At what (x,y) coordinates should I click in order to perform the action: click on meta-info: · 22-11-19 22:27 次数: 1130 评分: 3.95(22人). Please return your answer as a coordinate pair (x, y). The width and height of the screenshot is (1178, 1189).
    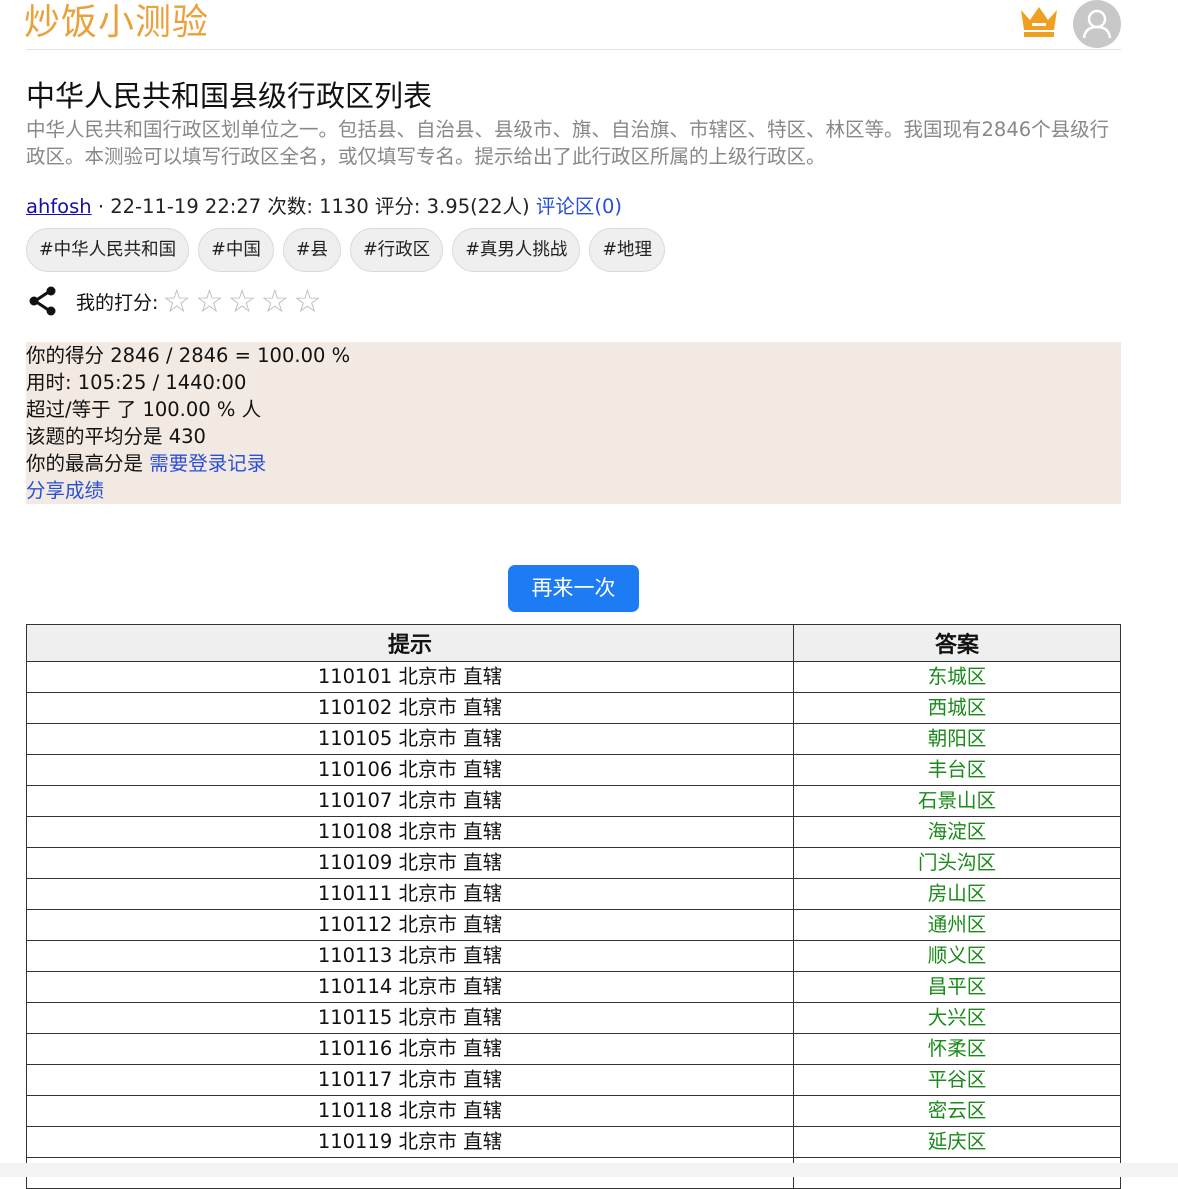
    Looking at the image, I should click on (313, 206).